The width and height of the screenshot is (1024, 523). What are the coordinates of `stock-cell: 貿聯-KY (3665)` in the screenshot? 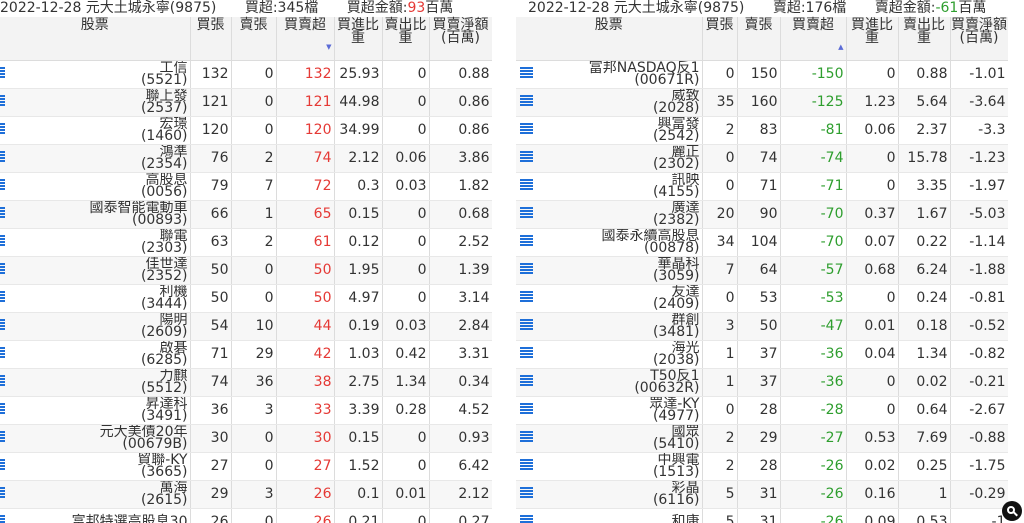 It's located at (100, 466).